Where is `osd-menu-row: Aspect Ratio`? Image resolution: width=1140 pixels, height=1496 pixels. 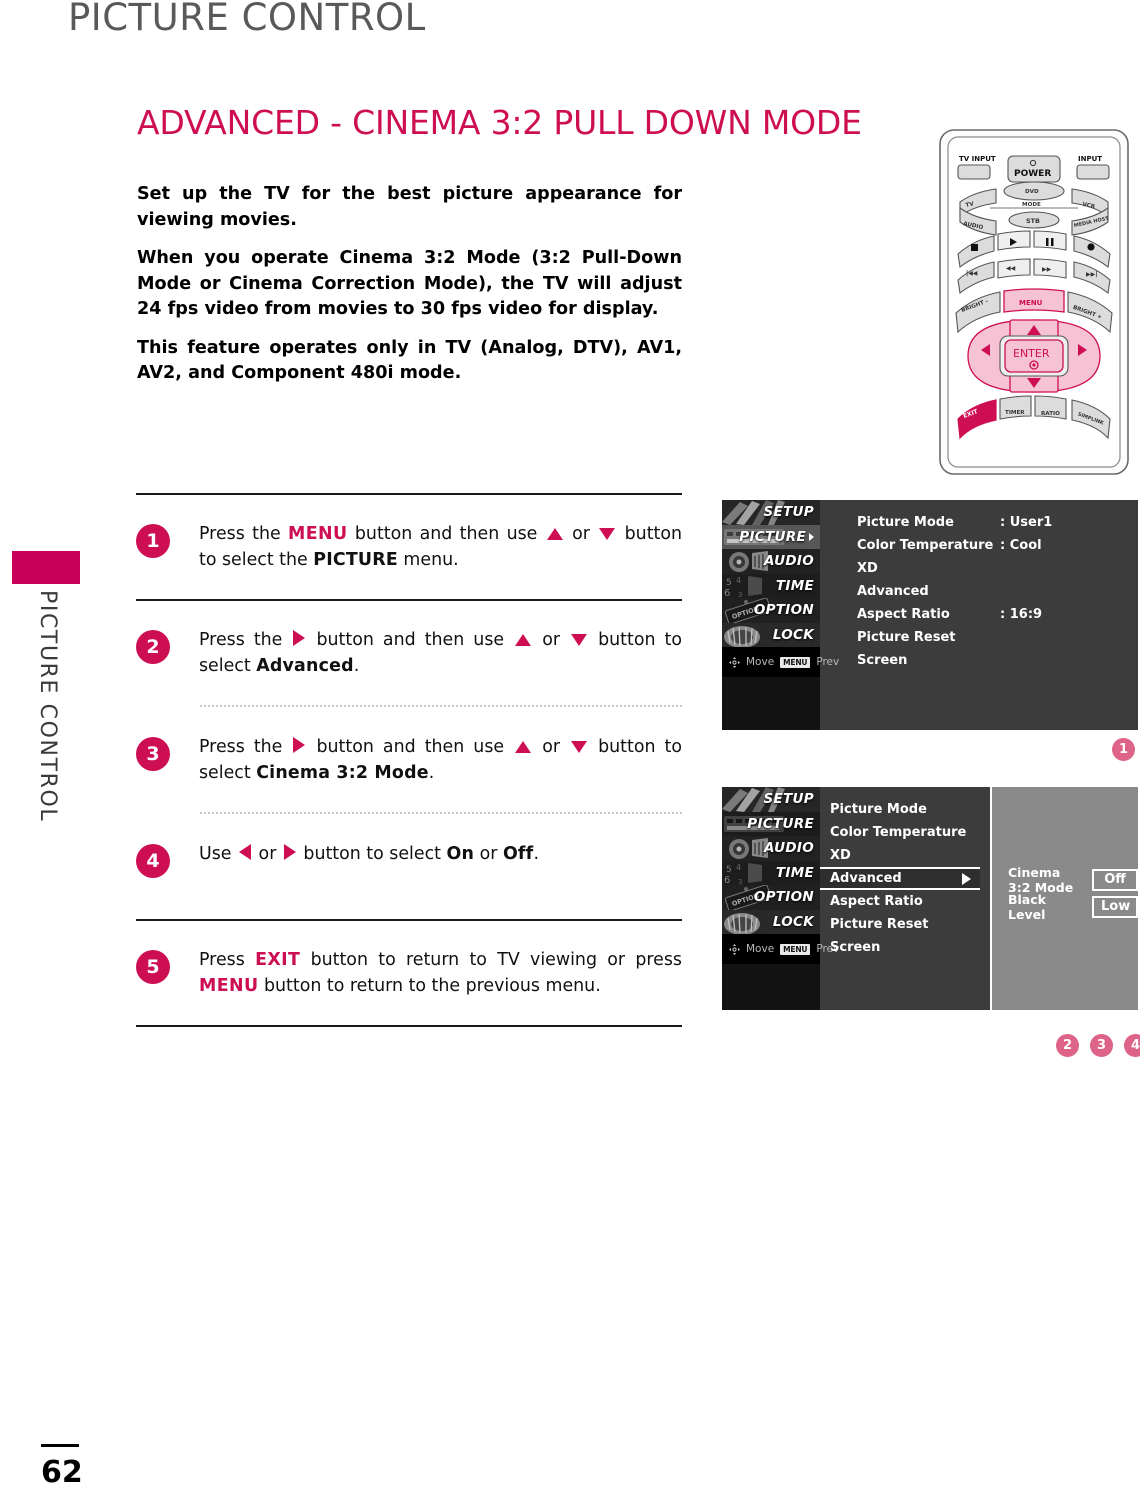 osd-menu-row: Aspect Ratio is located at coordinates (910, 901).